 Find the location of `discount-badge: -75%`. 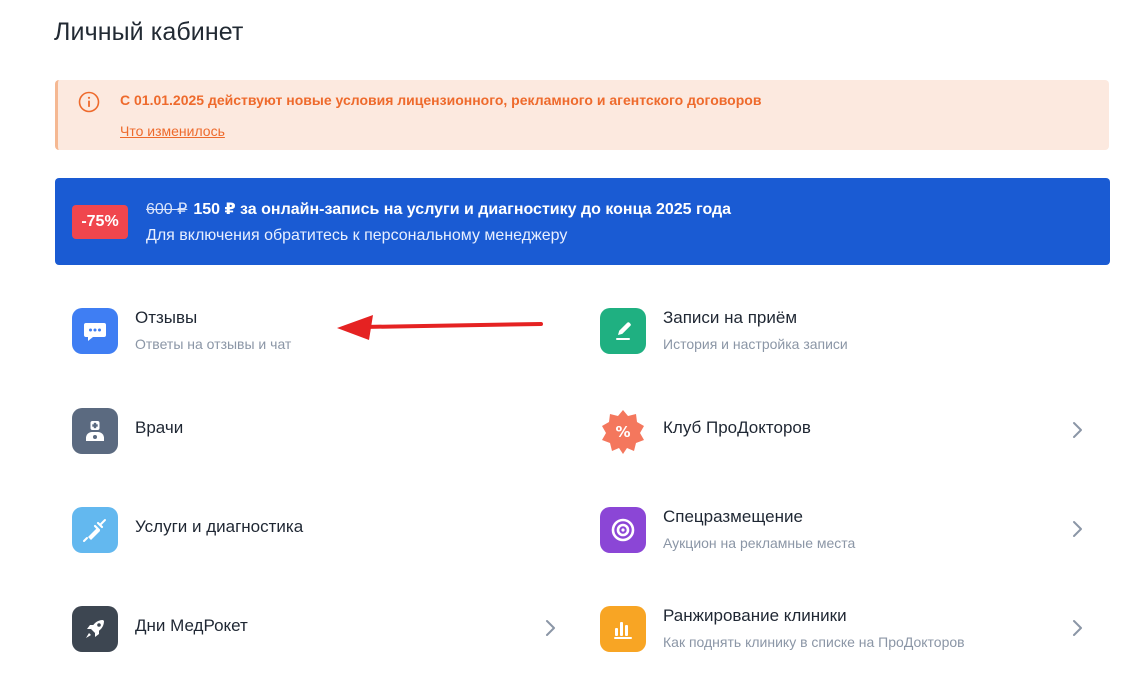

discount-badge: -75% is located at coordinates (100, 222).